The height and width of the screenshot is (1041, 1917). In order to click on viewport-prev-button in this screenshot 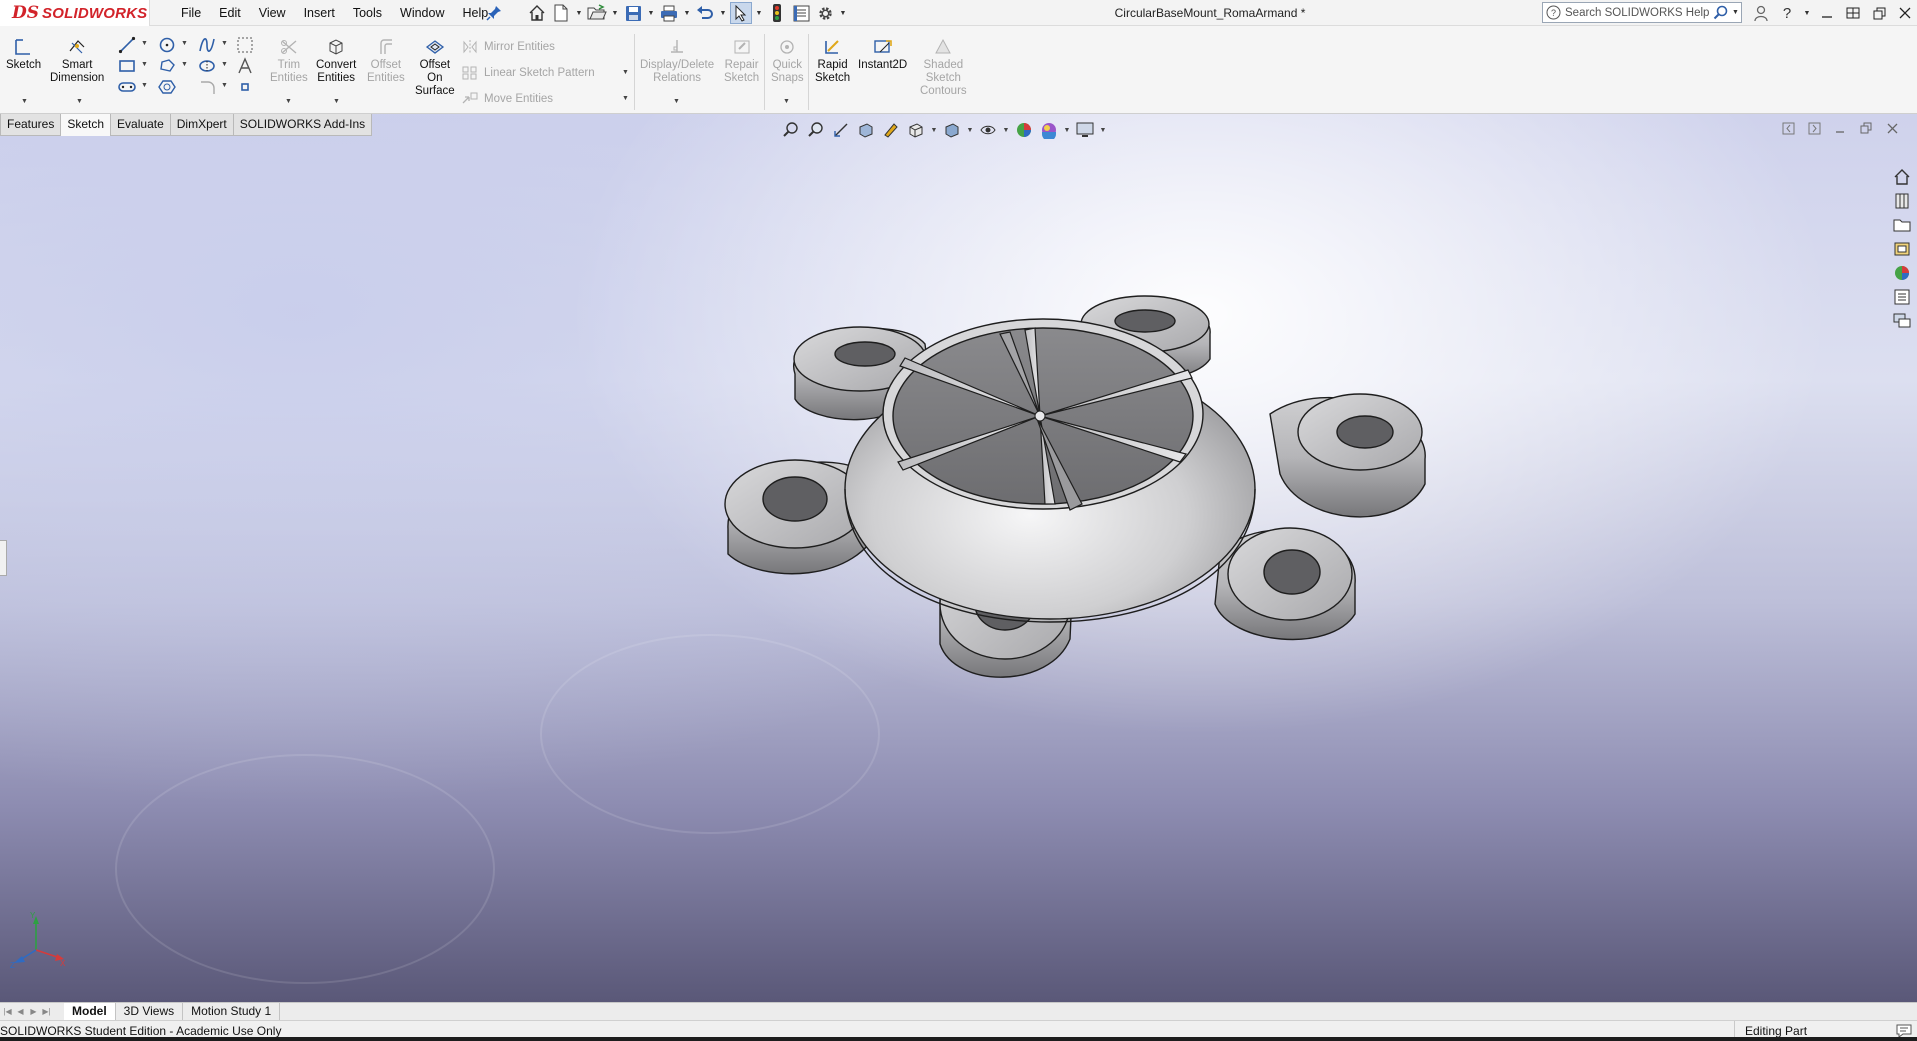, I will do `click(1788, 128)`.